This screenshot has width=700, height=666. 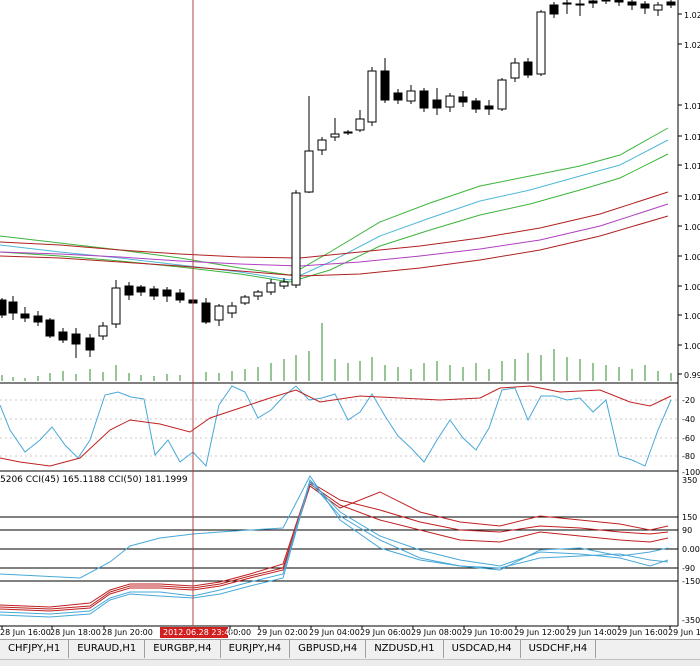 I want to click on time-label: 29 Jun 04:00, so click(x=334, y=632).